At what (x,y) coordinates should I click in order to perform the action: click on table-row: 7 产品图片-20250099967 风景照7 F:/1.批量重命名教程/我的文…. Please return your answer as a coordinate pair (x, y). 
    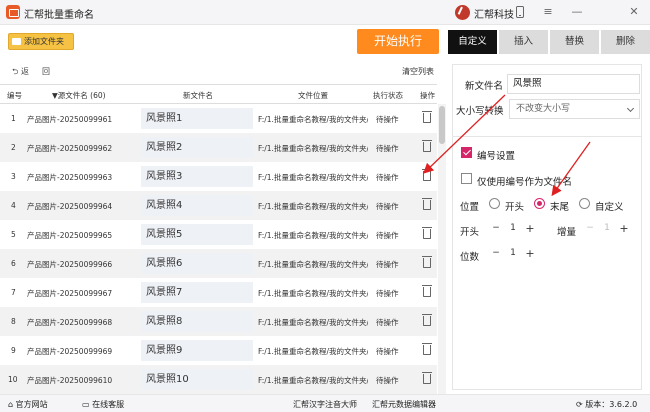
    Looking at the image, I should click on (218, 292).